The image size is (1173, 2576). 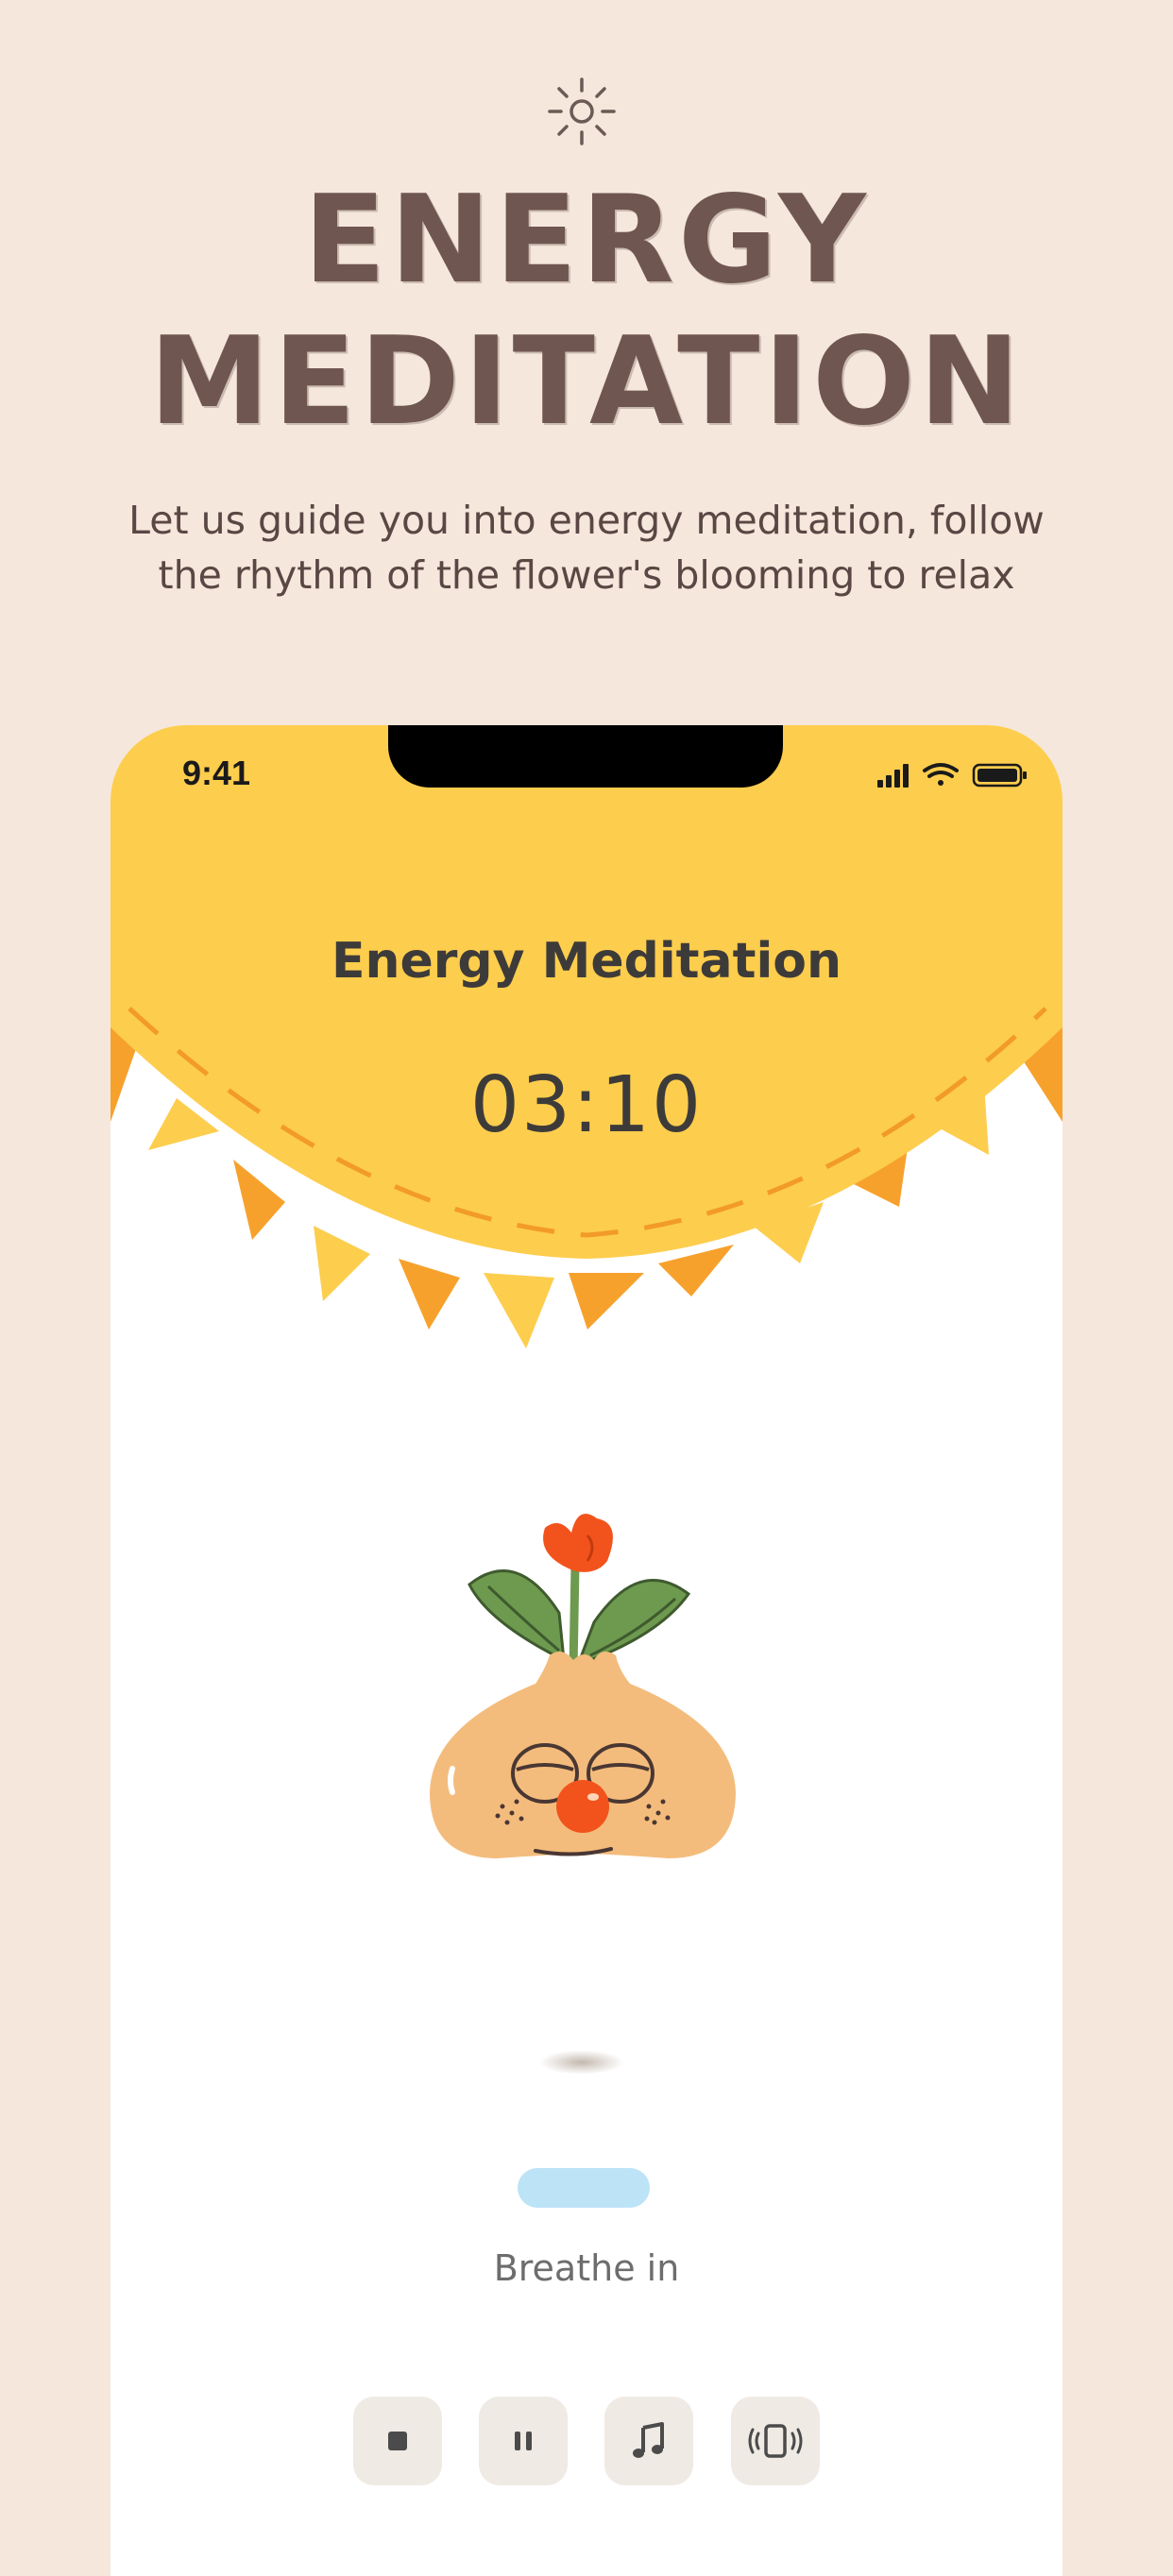 I want to click on music-button, so click(x=648, y=2441).